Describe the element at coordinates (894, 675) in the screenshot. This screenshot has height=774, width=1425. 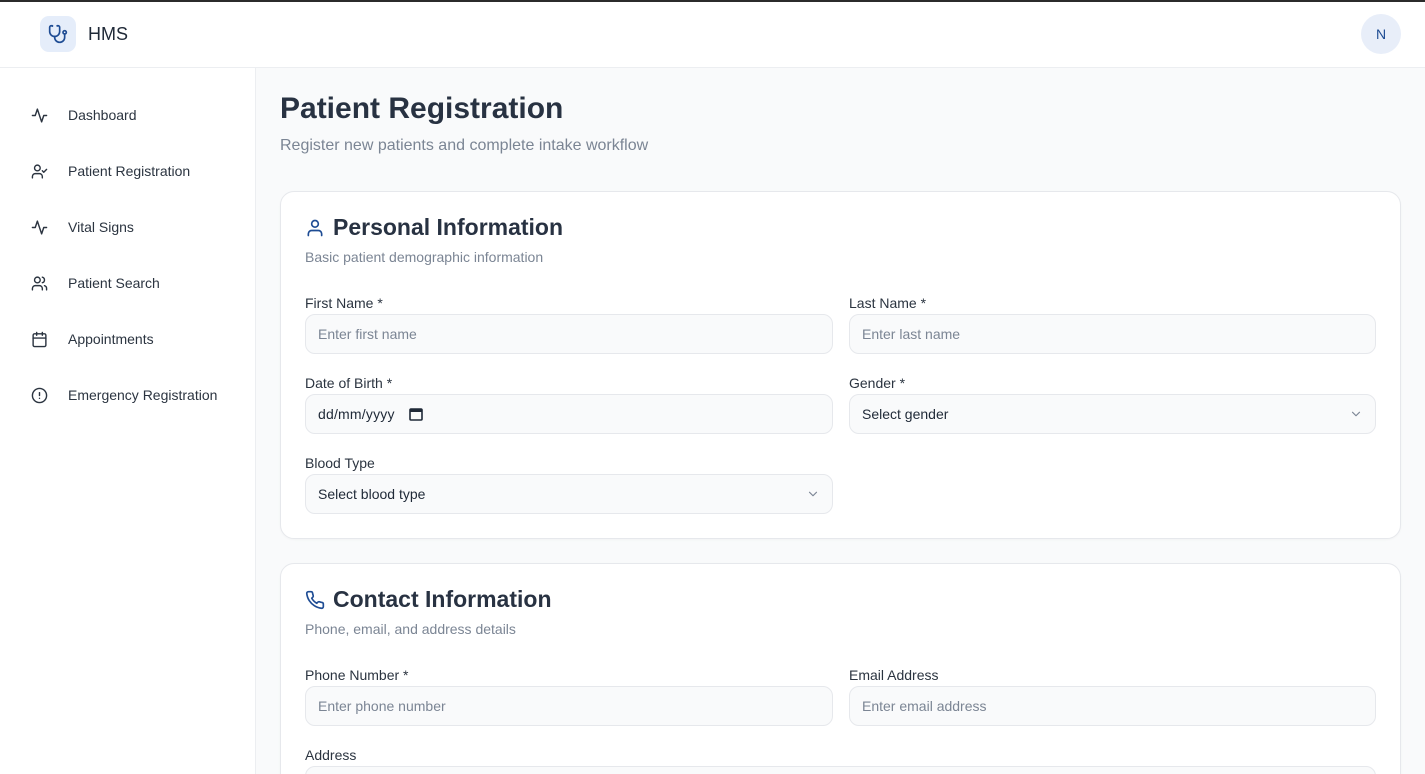
I see `email-address-label: Email Address` at that location.